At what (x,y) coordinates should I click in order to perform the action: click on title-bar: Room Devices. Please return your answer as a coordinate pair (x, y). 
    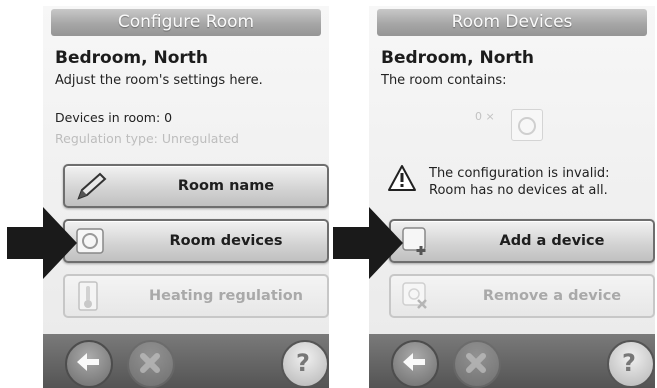
    Looking at the image, I should click on (512, 22).